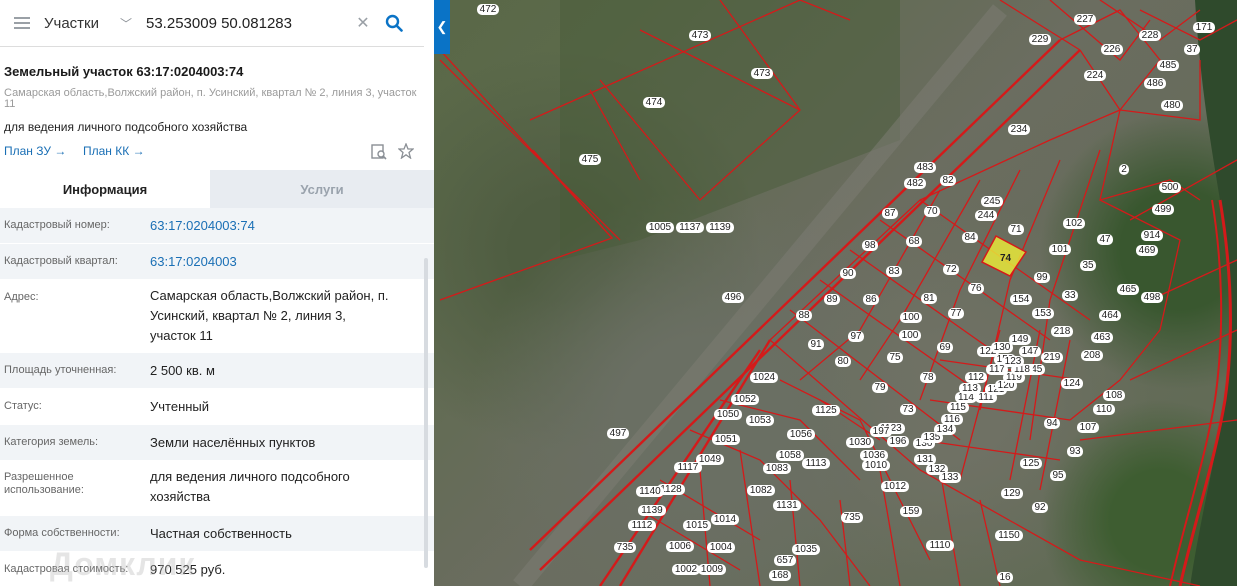 Image resolution: width=1237 pixels, height=586 pixels. Describe the element at coordinates (1002, 347) in the screenshot. I see `plot-number-label: 130` at that location.